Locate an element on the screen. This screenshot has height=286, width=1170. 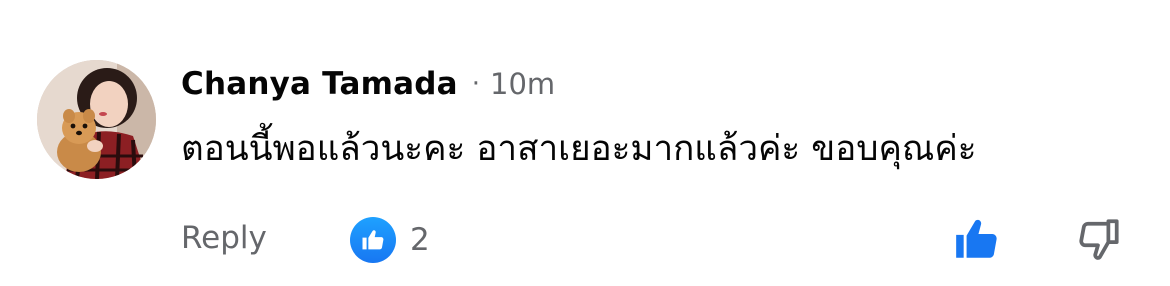
avatar-photo is located at coordinates (96, 119).